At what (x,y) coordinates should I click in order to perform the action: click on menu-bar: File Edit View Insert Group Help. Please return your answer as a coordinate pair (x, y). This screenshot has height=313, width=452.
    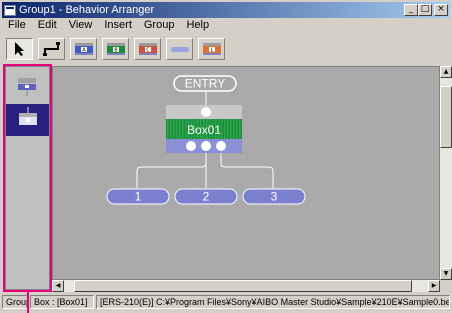
    Looking at the image, I should click on (106, 26).